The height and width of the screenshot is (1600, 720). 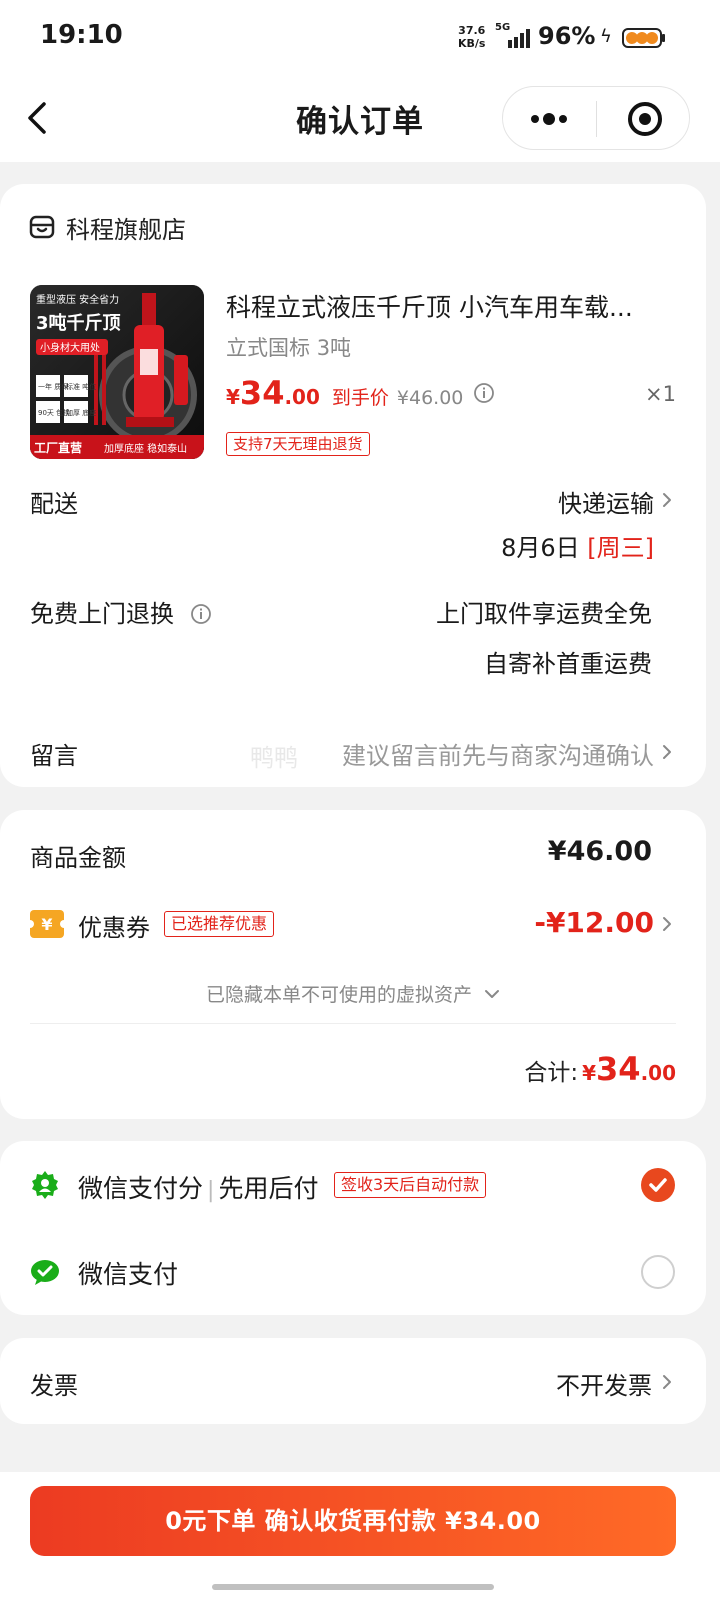 What do you see at coordinates (274, 758) in the screenshot?
I see `watermark-text: 鸭鸭` at bounding box center [274, 758].